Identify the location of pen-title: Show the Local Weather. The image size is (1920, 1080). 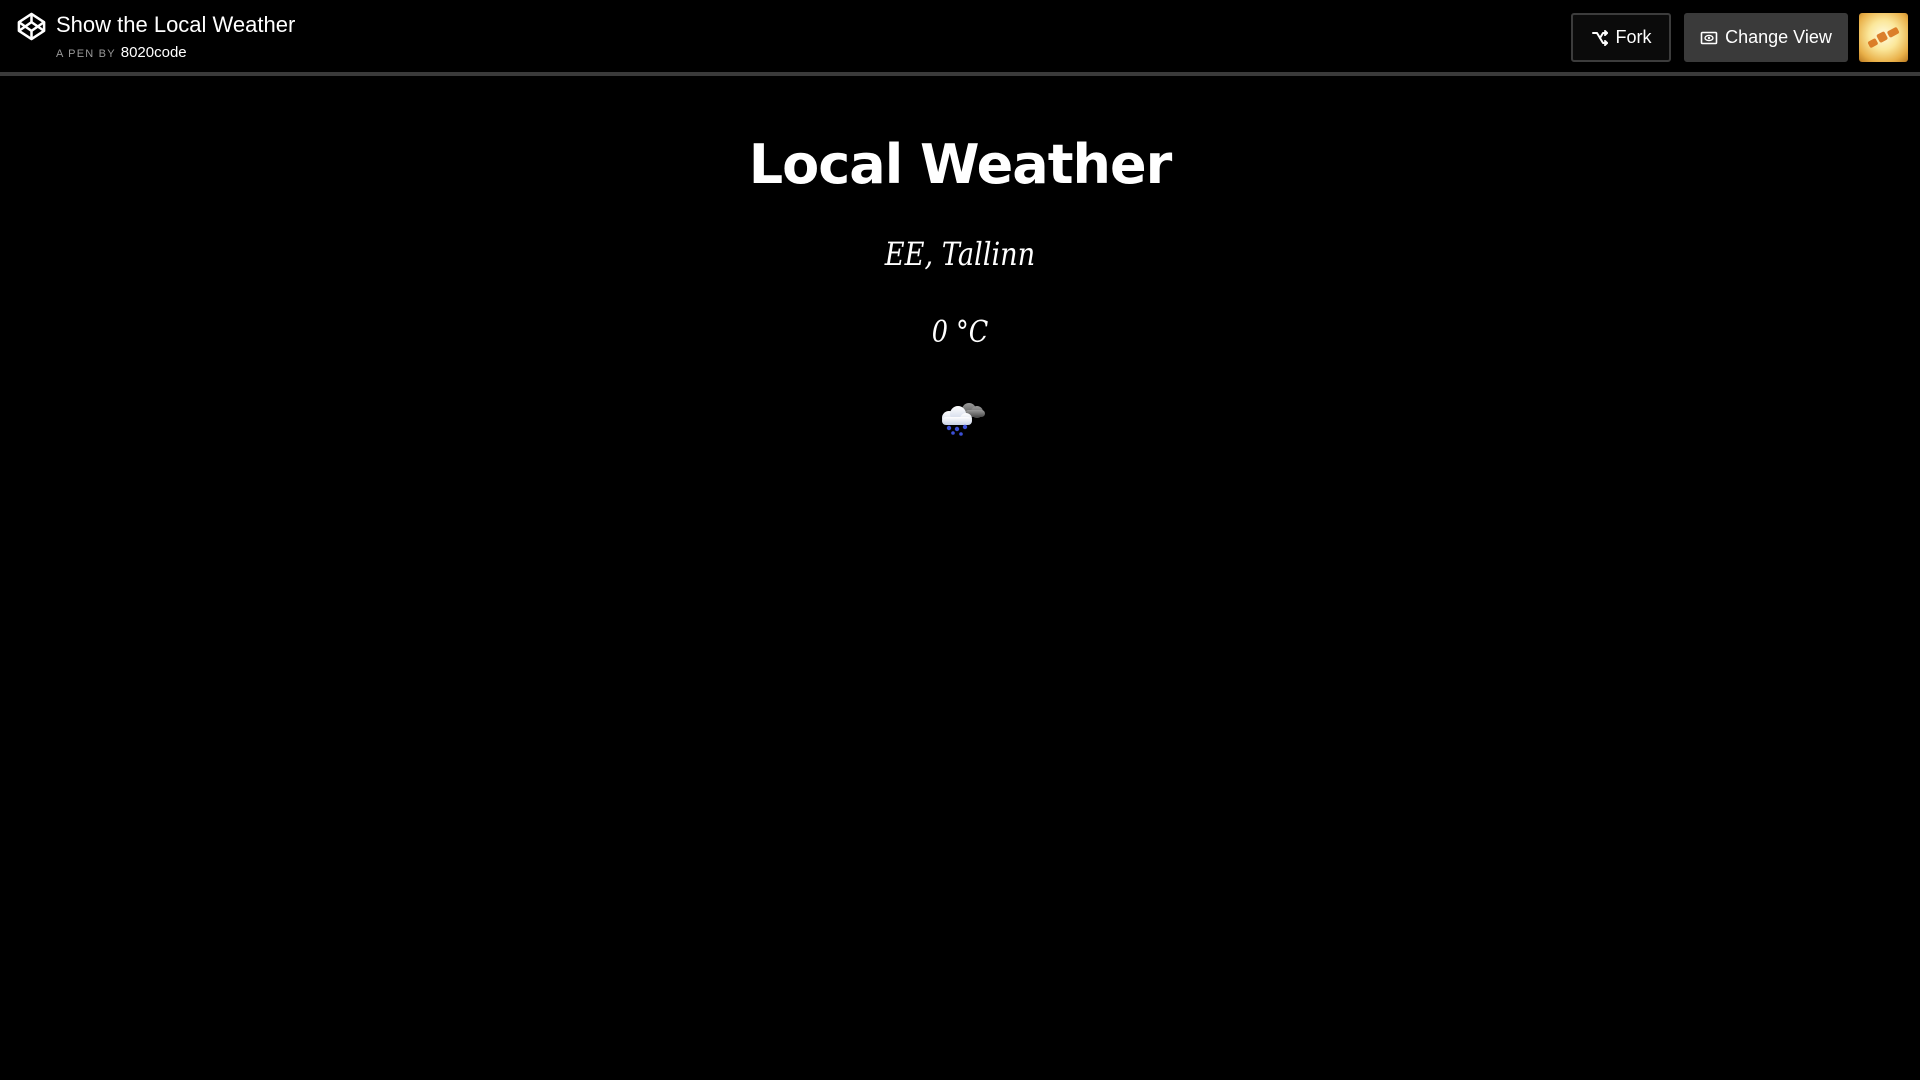
(175, 25).